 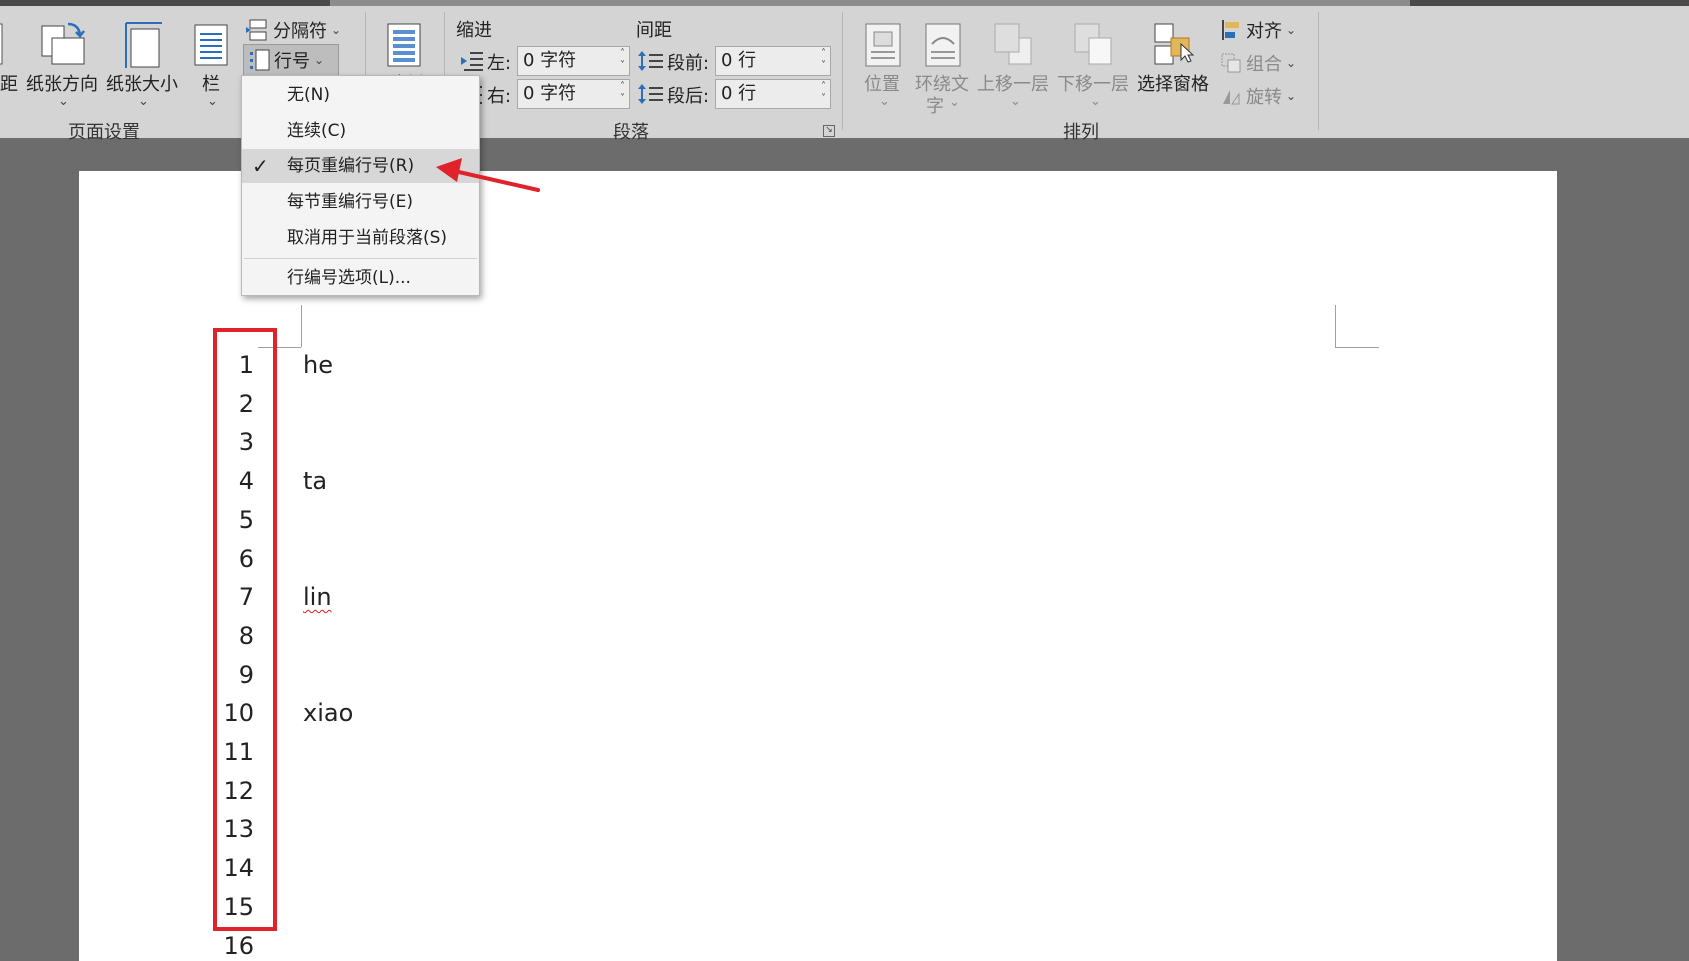 I want to click on spacing-after-input: 0 行 ˄ ˅, so click(x=773, y=94).